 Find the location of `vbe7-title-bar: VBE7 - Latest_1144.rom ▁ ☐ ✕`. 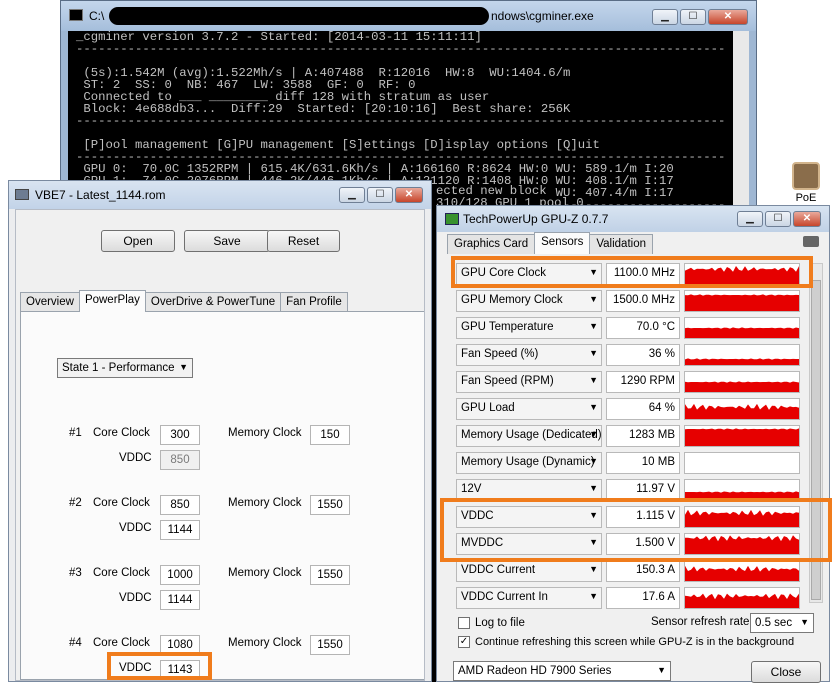

vbe7-title-bar: VBE7 - Latest_1144.rom ▁ ☐ ✕ is located at coordinates (220, 195).